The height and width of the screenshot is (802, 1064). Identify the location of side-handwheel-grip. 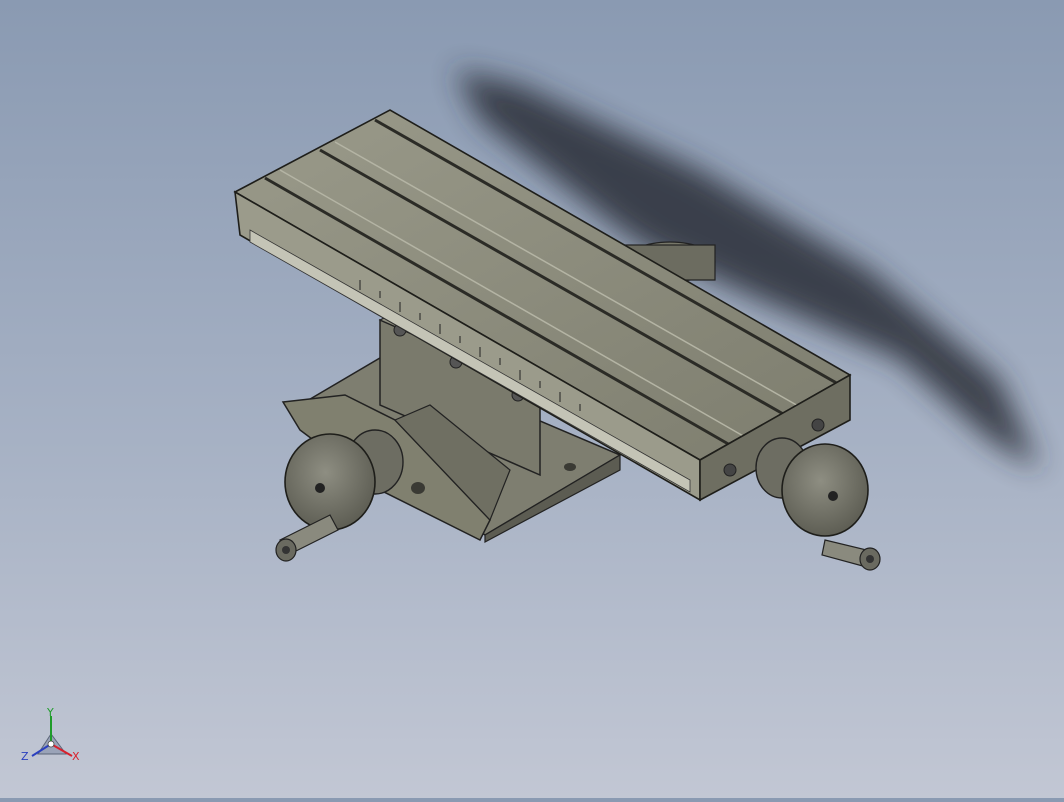
(851, 555).